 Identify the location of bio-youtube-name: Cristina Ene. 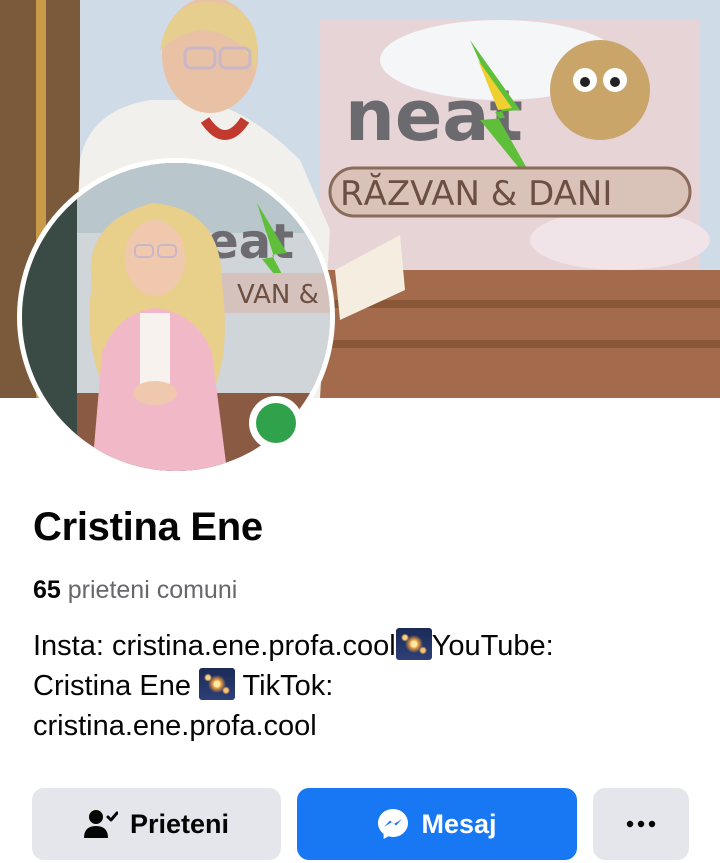
(116, 686).